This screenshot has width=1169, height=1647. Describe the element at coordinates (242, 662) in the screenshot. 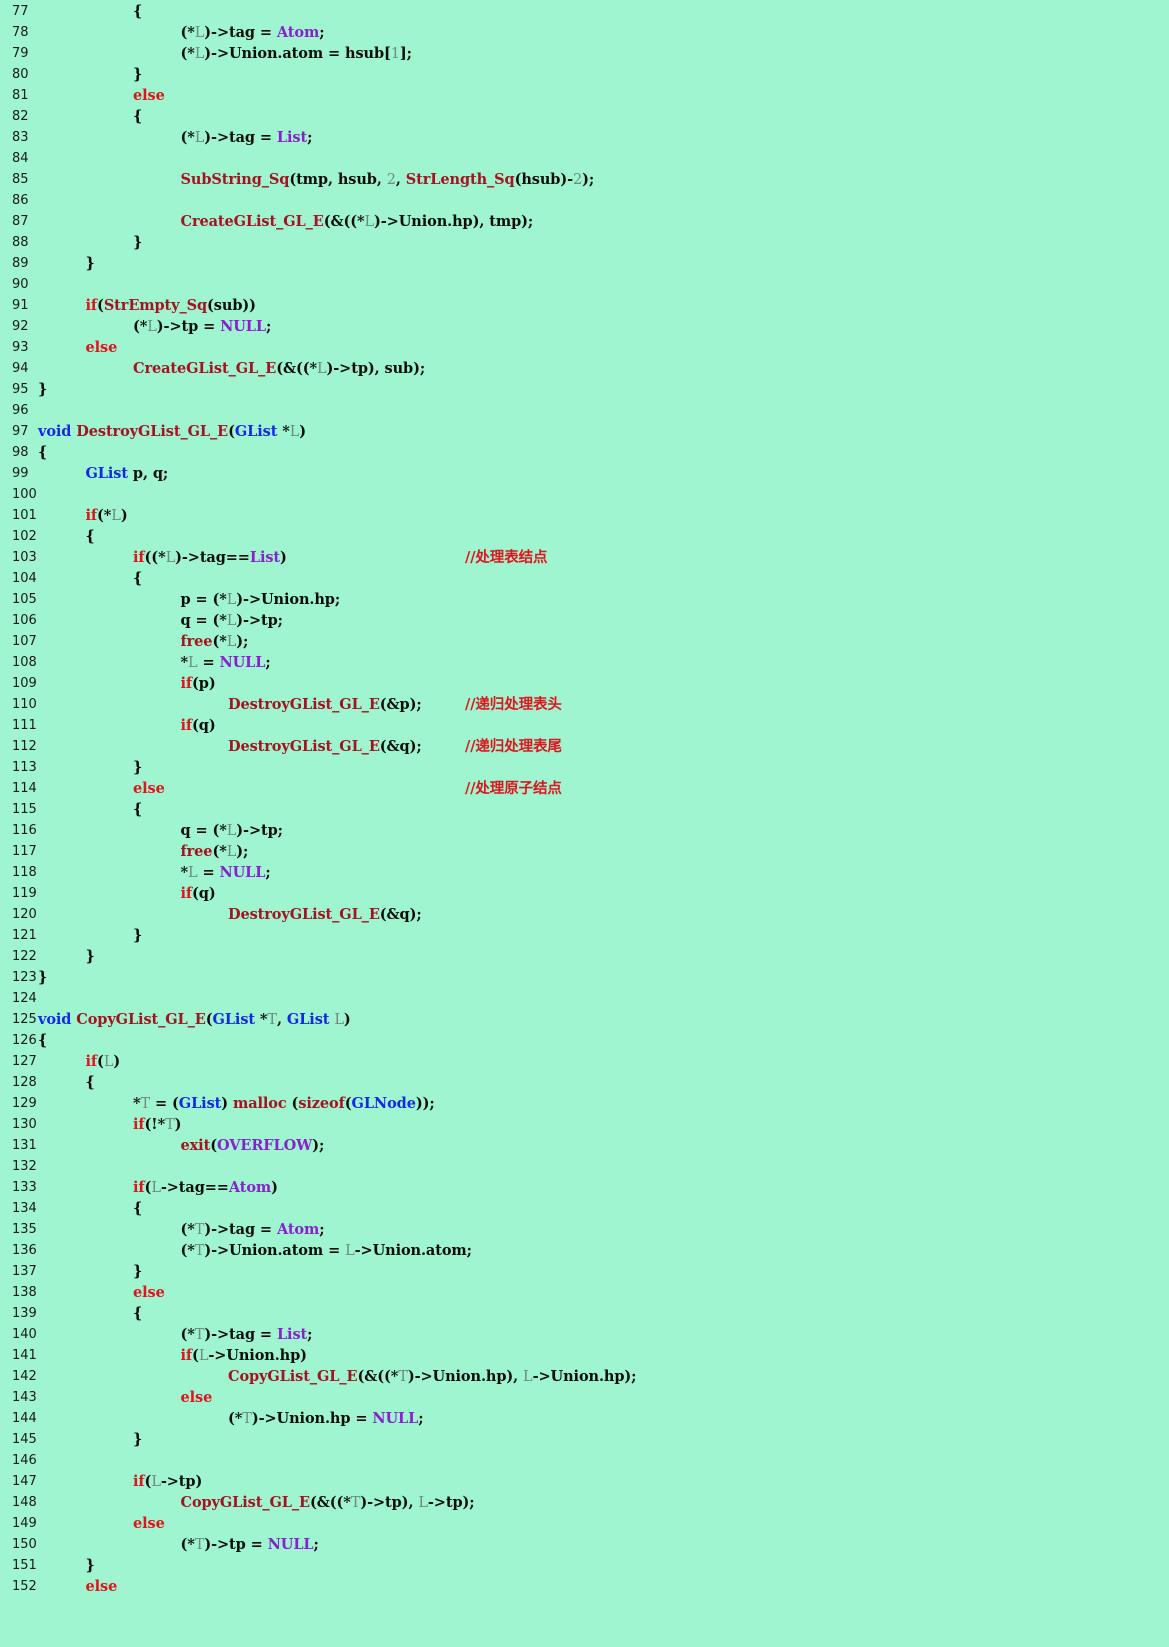

I see `code-token: NULL` at that location.